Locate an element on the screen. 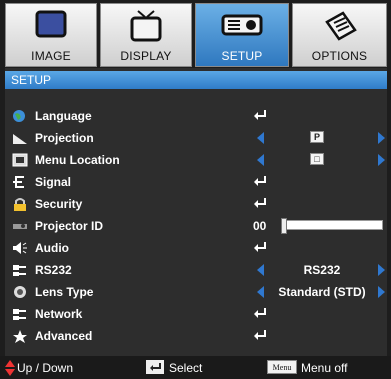 The height and width of the screenshot is (379, 391). projection-mode-icon: P is located at coordinates (317, 137).